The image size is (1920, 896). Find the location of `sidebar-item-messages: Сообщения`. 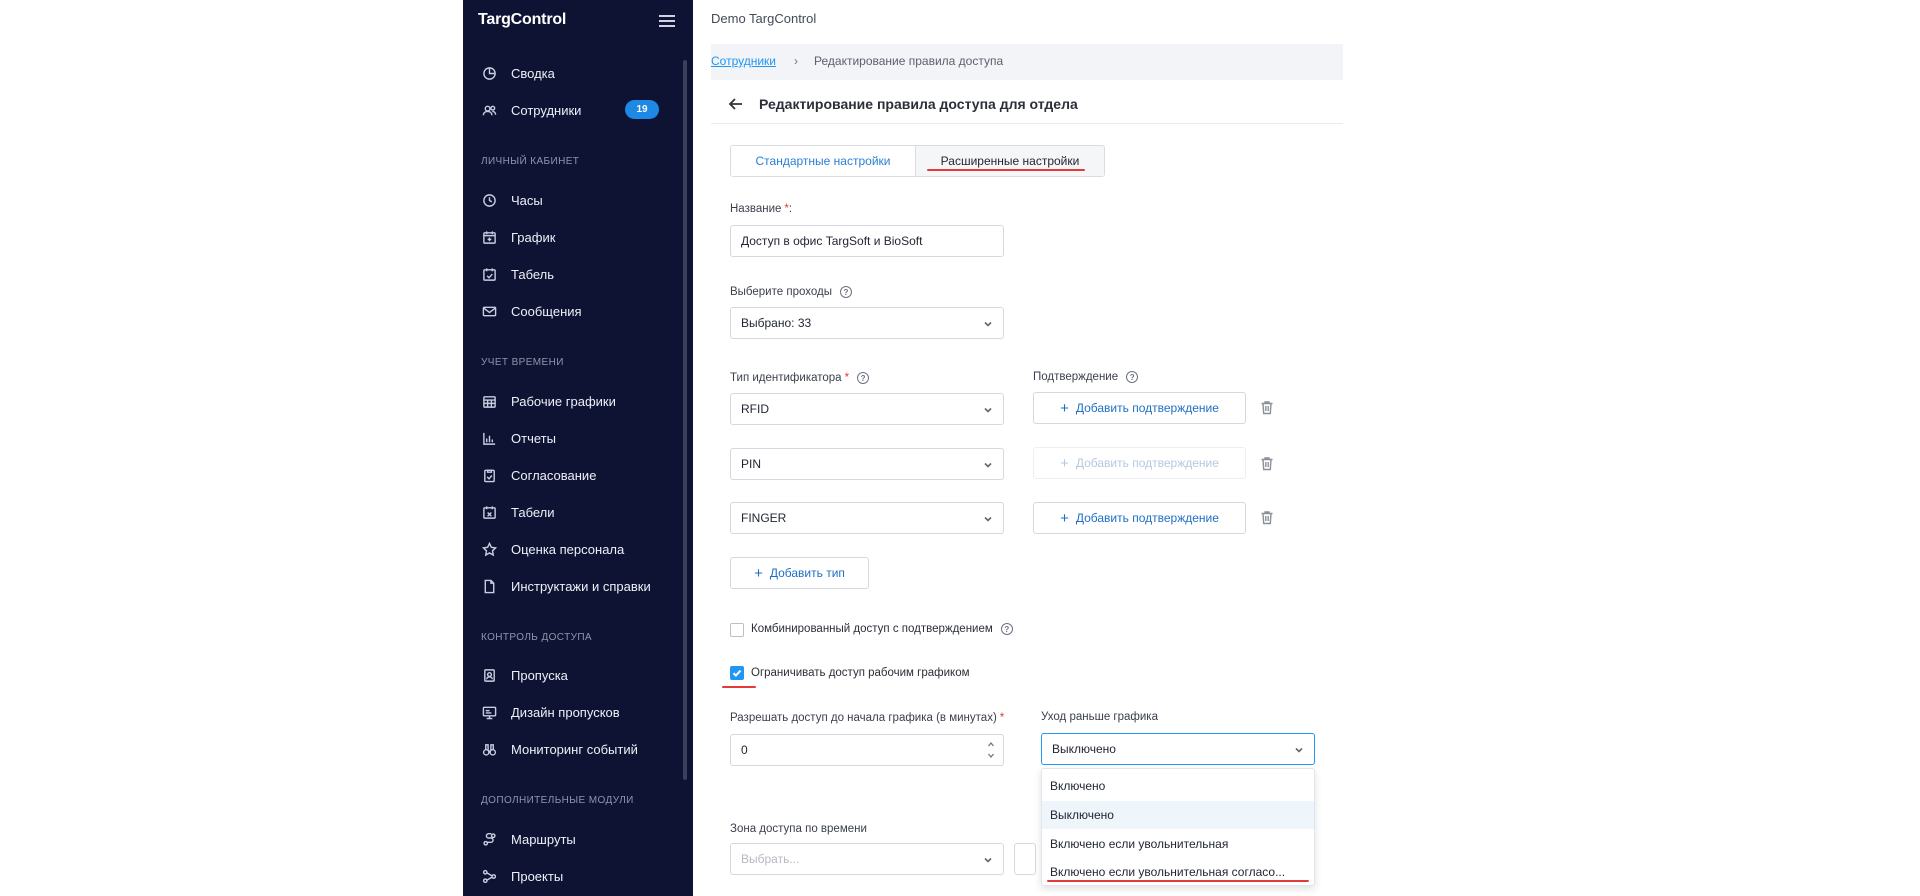

sidebar-item-messages: Сообщения is located at coordinates (531, 311).